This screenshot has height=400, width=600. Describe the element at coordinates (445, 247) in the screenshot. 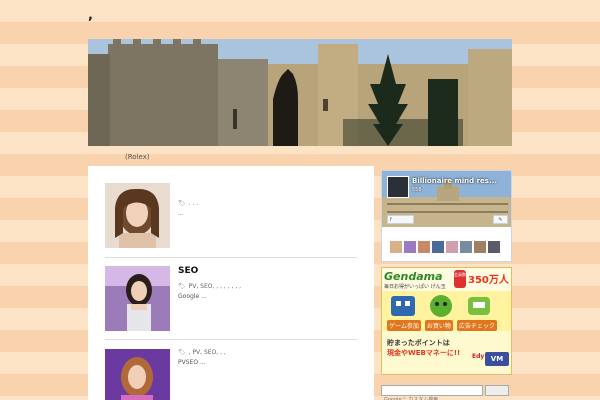

I see `facebook-fan-faces` at that location.